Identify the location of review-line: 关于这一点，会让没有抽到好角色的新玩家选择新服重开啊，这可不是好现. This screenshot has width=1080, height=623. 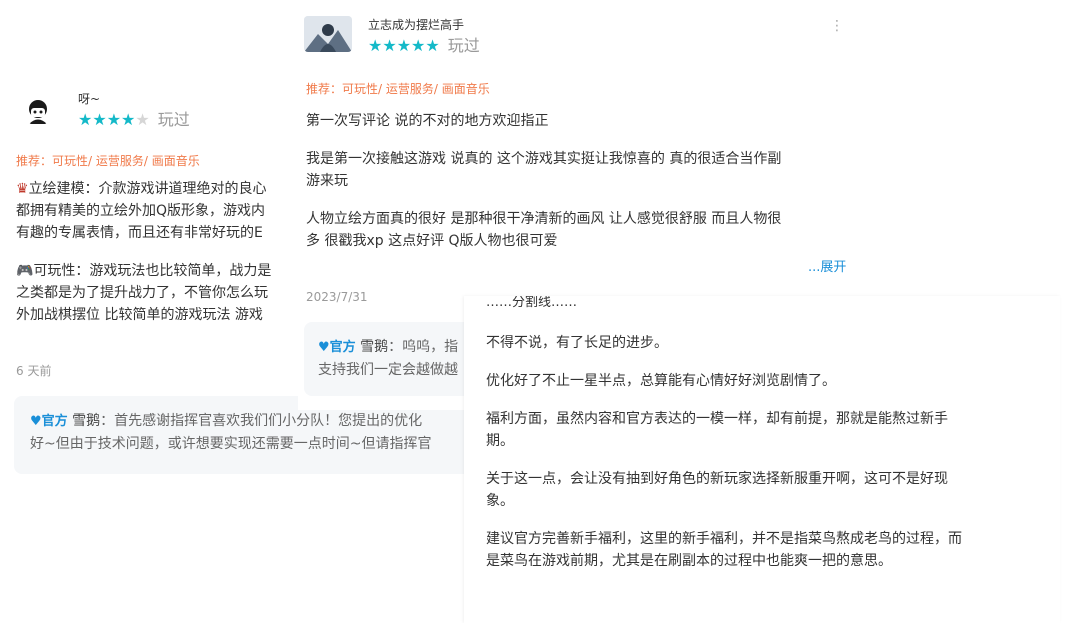
(717, 479).